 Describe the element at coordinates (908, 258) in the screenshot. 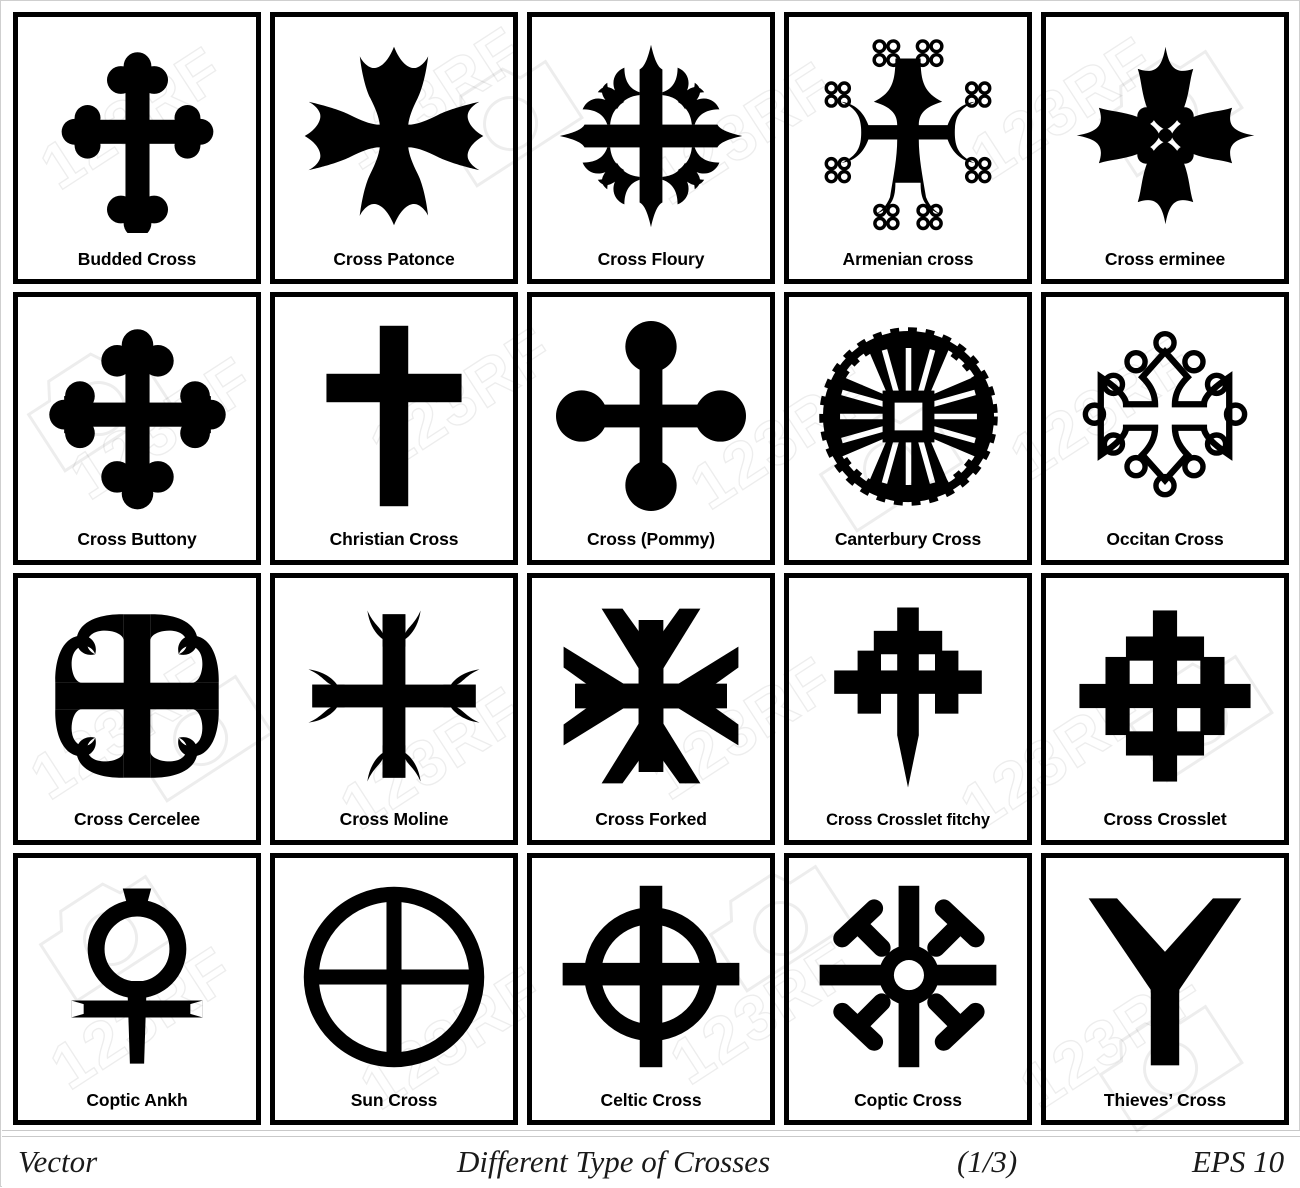

I see `cross-cell-label: Armenian cross` at that location.